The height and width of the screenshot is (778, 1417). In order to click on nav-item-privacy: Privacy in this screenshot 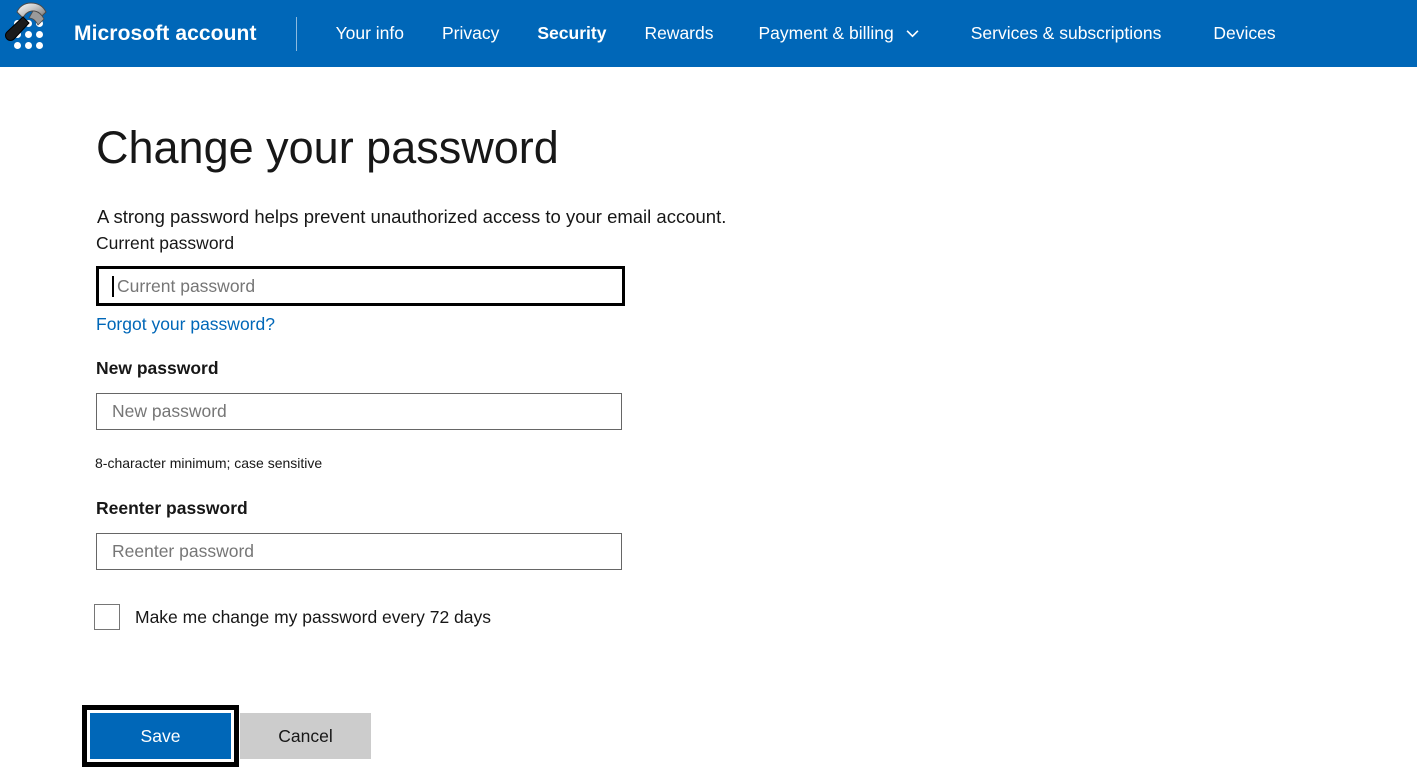, I will do `click(470, 33)`.